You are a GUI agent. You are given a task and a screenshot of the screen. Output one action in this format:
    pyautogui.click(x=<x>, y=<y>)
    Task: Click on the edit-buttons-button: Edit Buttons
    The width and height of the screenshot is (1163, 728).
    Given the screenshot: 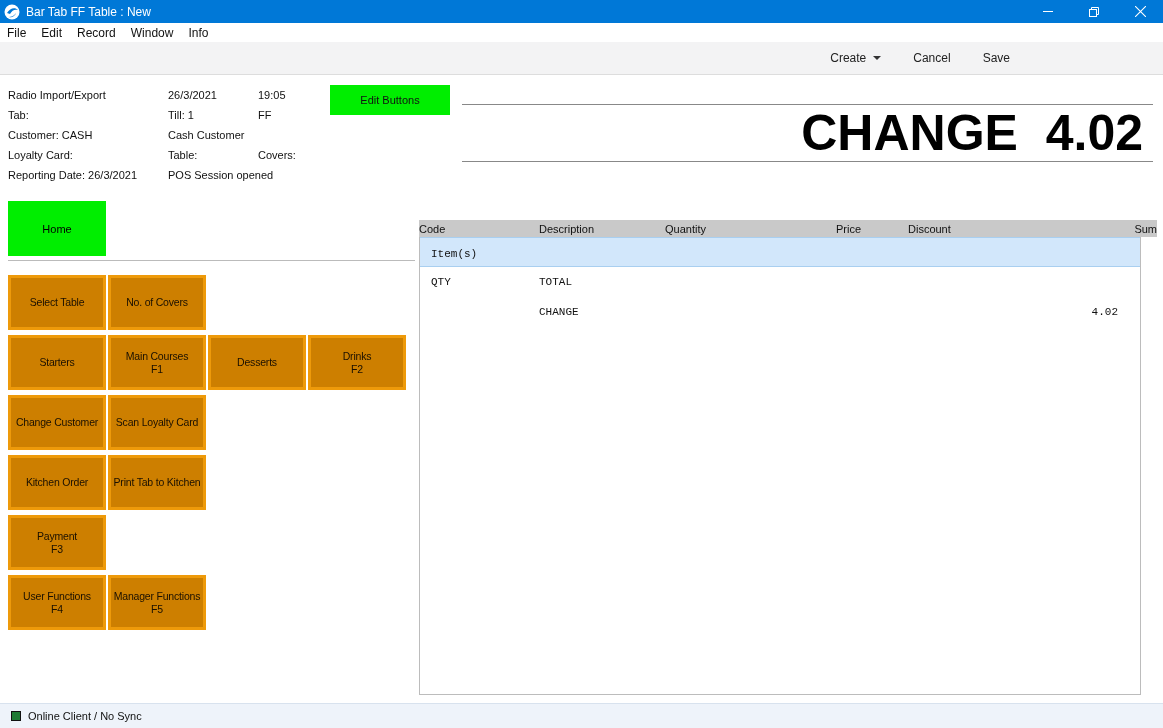 What is the action you would take?
    pyautogui.click(x=390, y=100)
    